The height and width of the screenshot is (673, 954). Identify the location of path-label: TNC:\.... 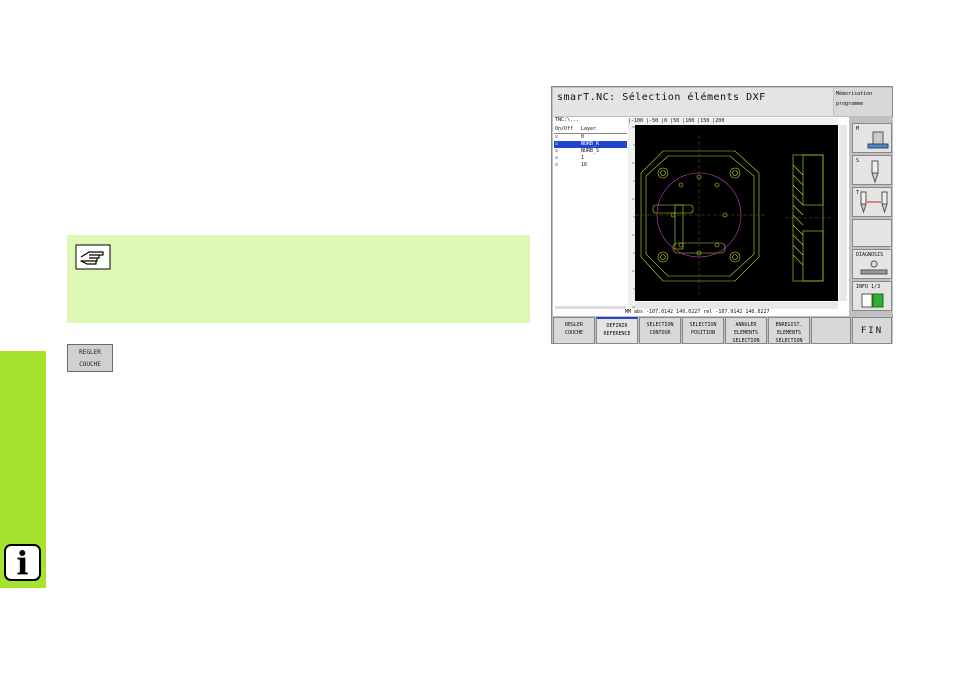
(567, 120).